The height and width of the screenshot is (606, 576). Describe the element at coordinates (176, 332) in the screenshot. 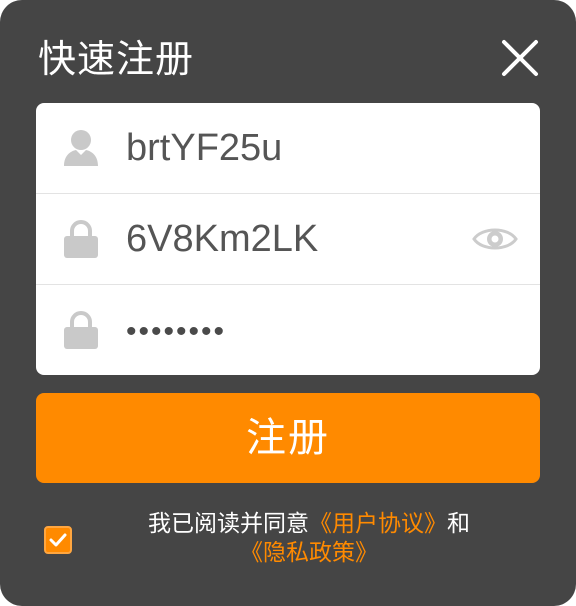

I see `confirm-password-input: ••••••••` at that location.